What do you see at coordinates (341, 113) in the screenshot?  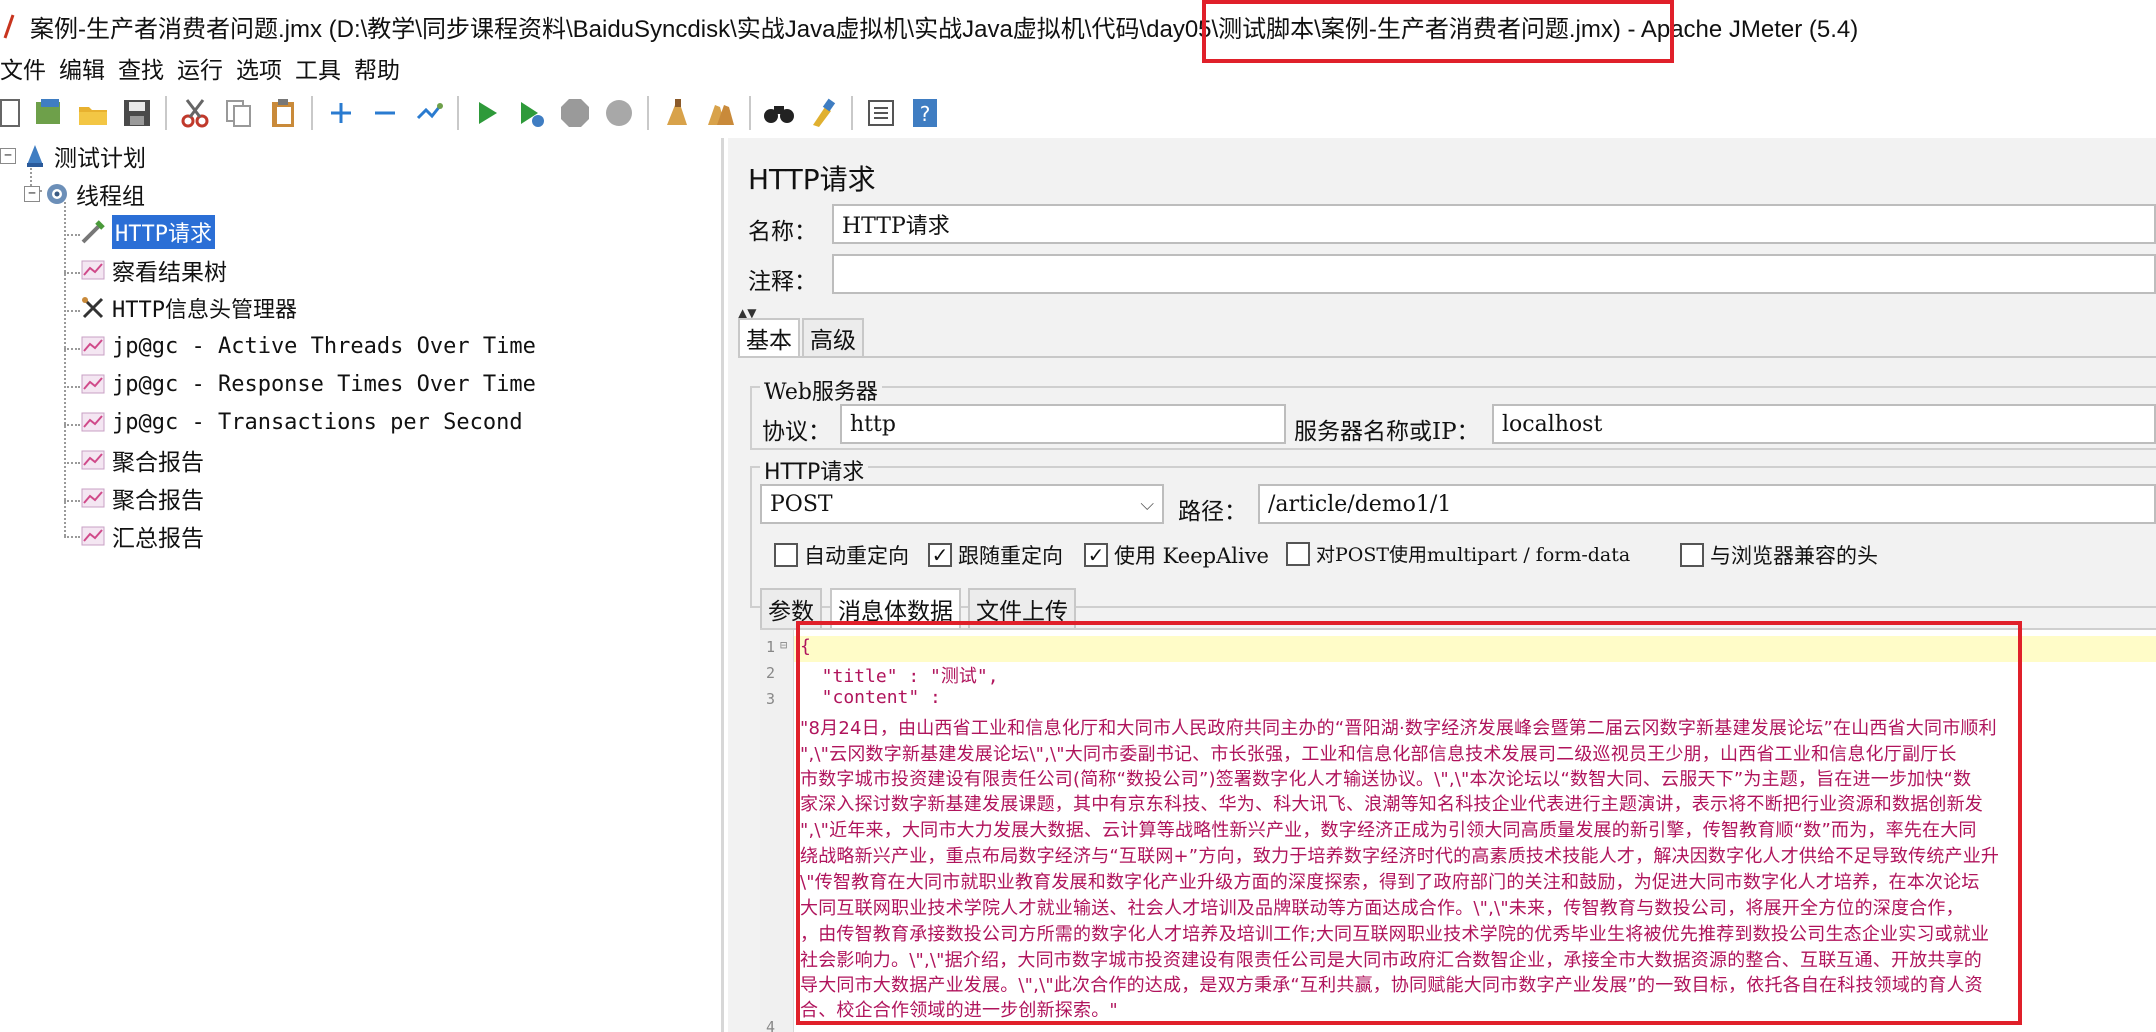 I see `expand-icon` at bounding box center [341, 113].